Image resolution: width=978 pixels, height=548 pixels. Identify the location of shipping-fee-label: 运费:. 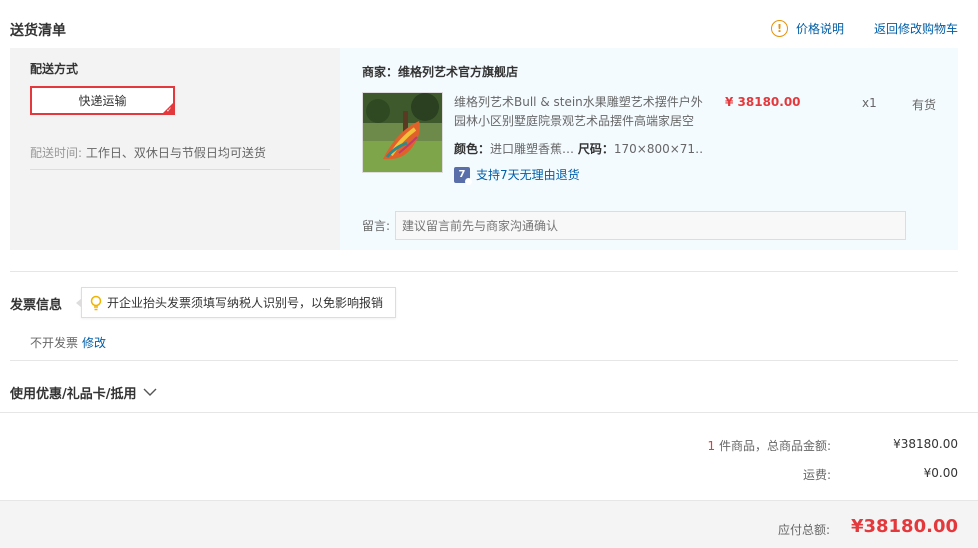
(816, 475).